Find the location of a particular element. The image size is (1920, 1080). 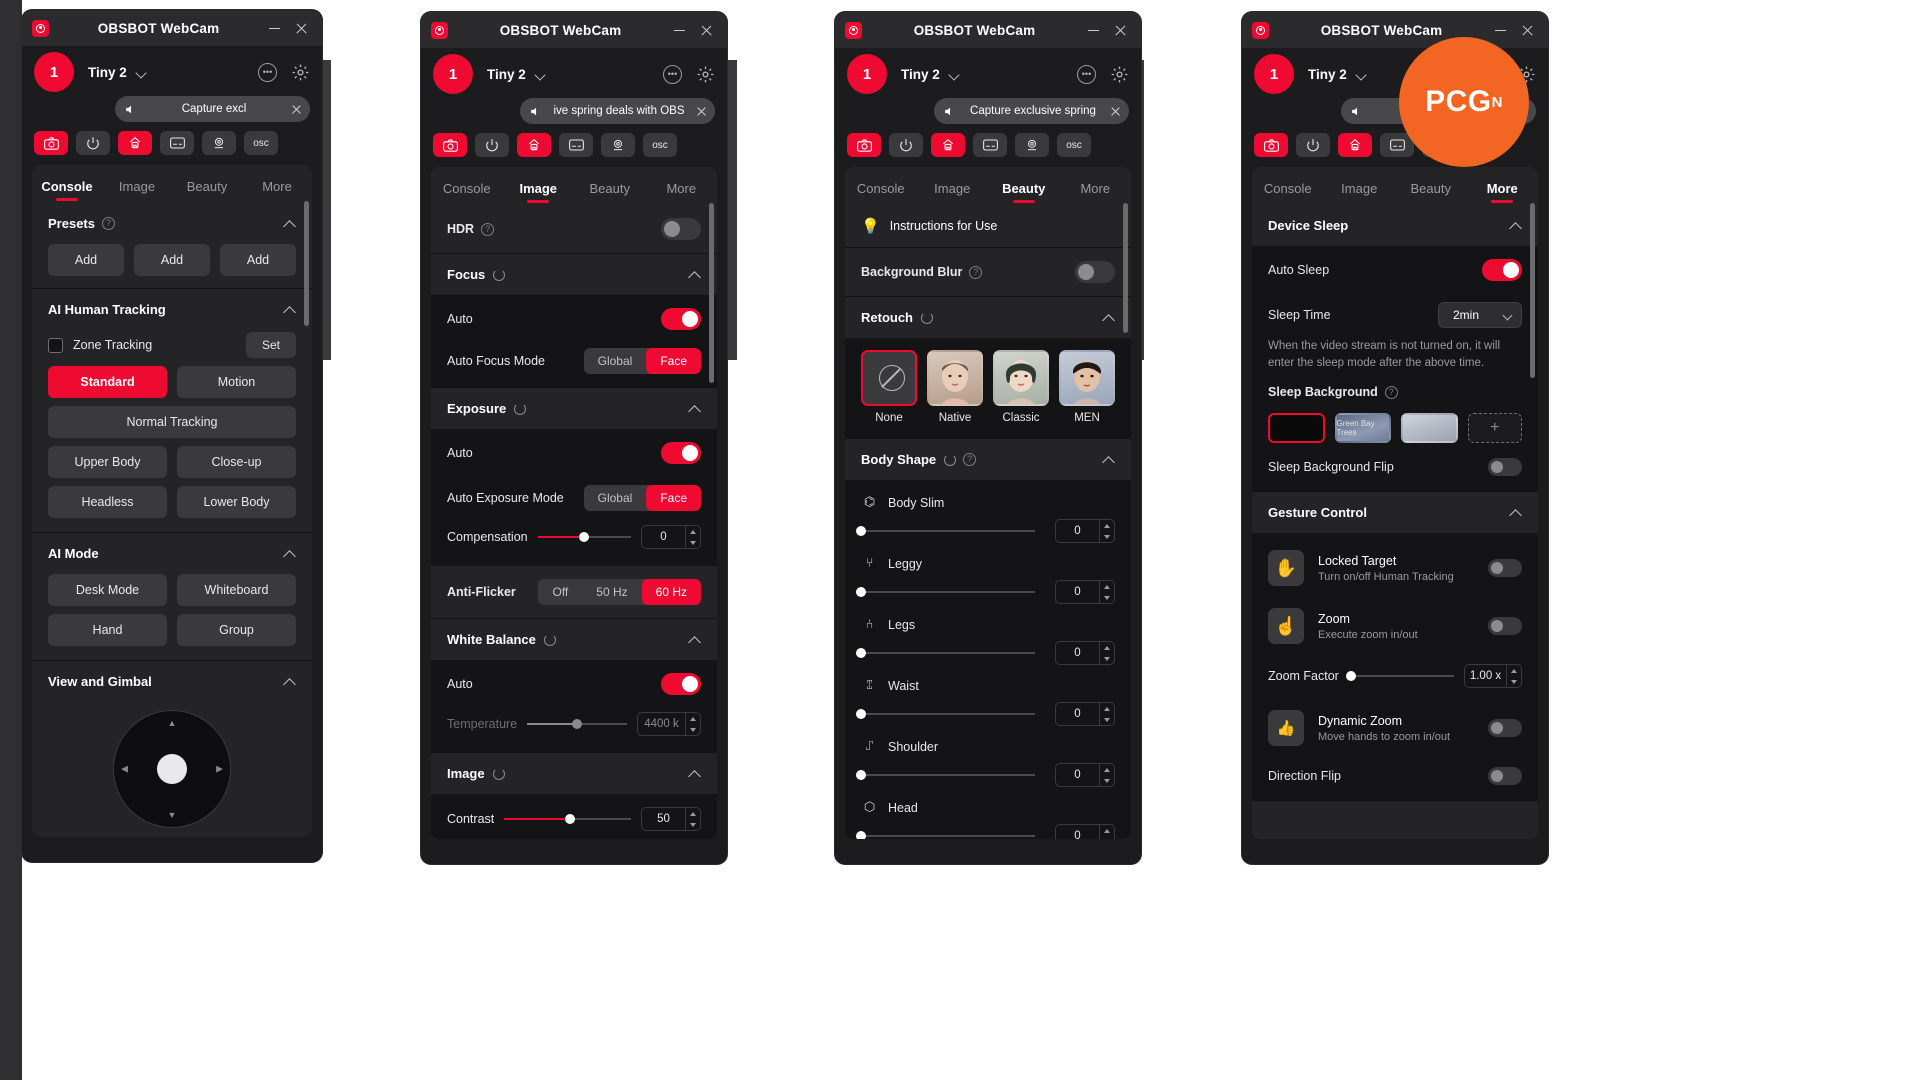

zone-tracking-checkbox is located at coordinates (55, 345).